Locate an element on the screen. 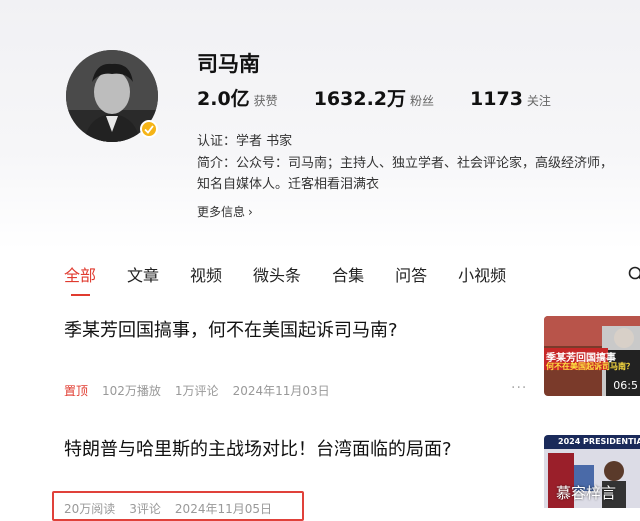 The height and width of the screenshot is (521, 640). verified-badge-icon is located at coordinates (149, 129).